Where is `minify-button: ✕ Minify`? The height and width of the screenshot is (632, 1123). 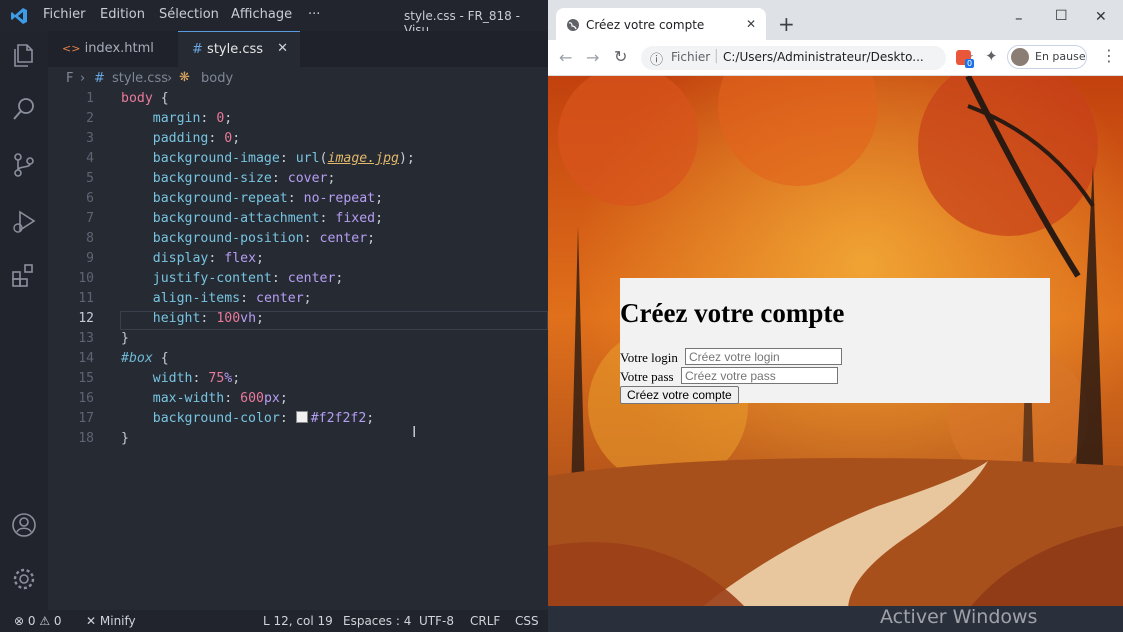 minify-button: ✕ Minify is located at coordinates (111, 621).